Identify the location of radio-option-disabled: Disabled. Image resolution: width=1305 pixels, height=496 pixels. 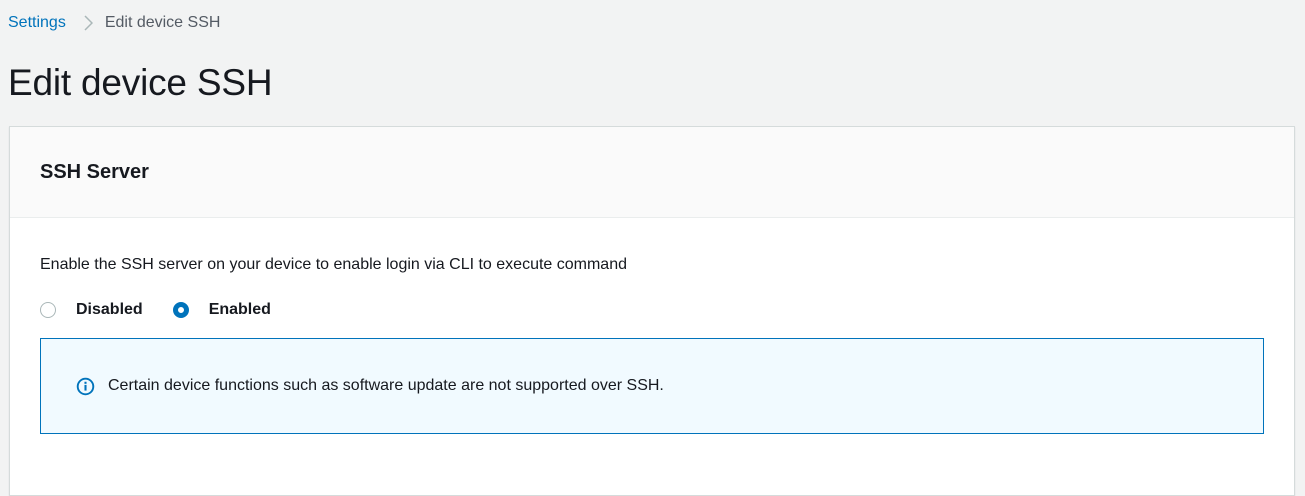
(91, 310).